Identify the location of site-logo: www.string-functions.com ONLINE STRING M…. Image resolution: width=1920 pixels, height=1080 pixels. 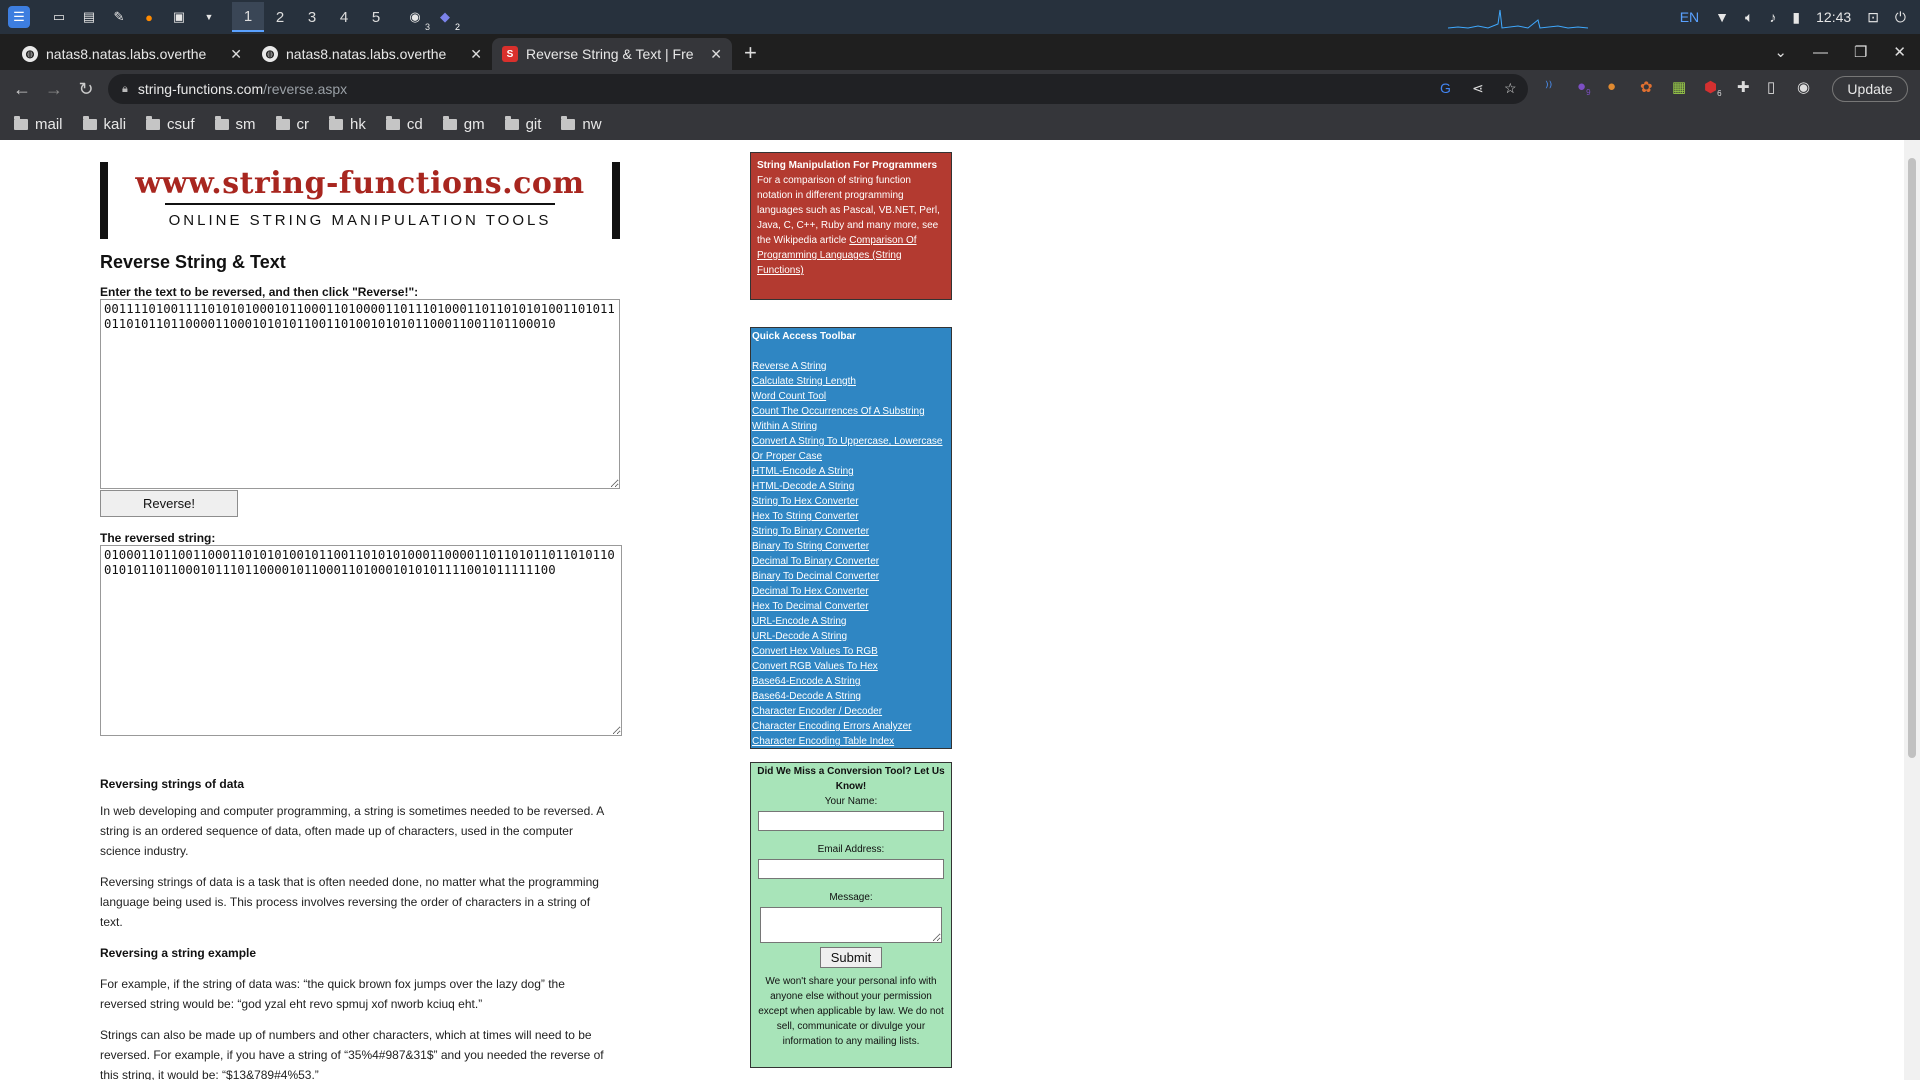
(360, 200).